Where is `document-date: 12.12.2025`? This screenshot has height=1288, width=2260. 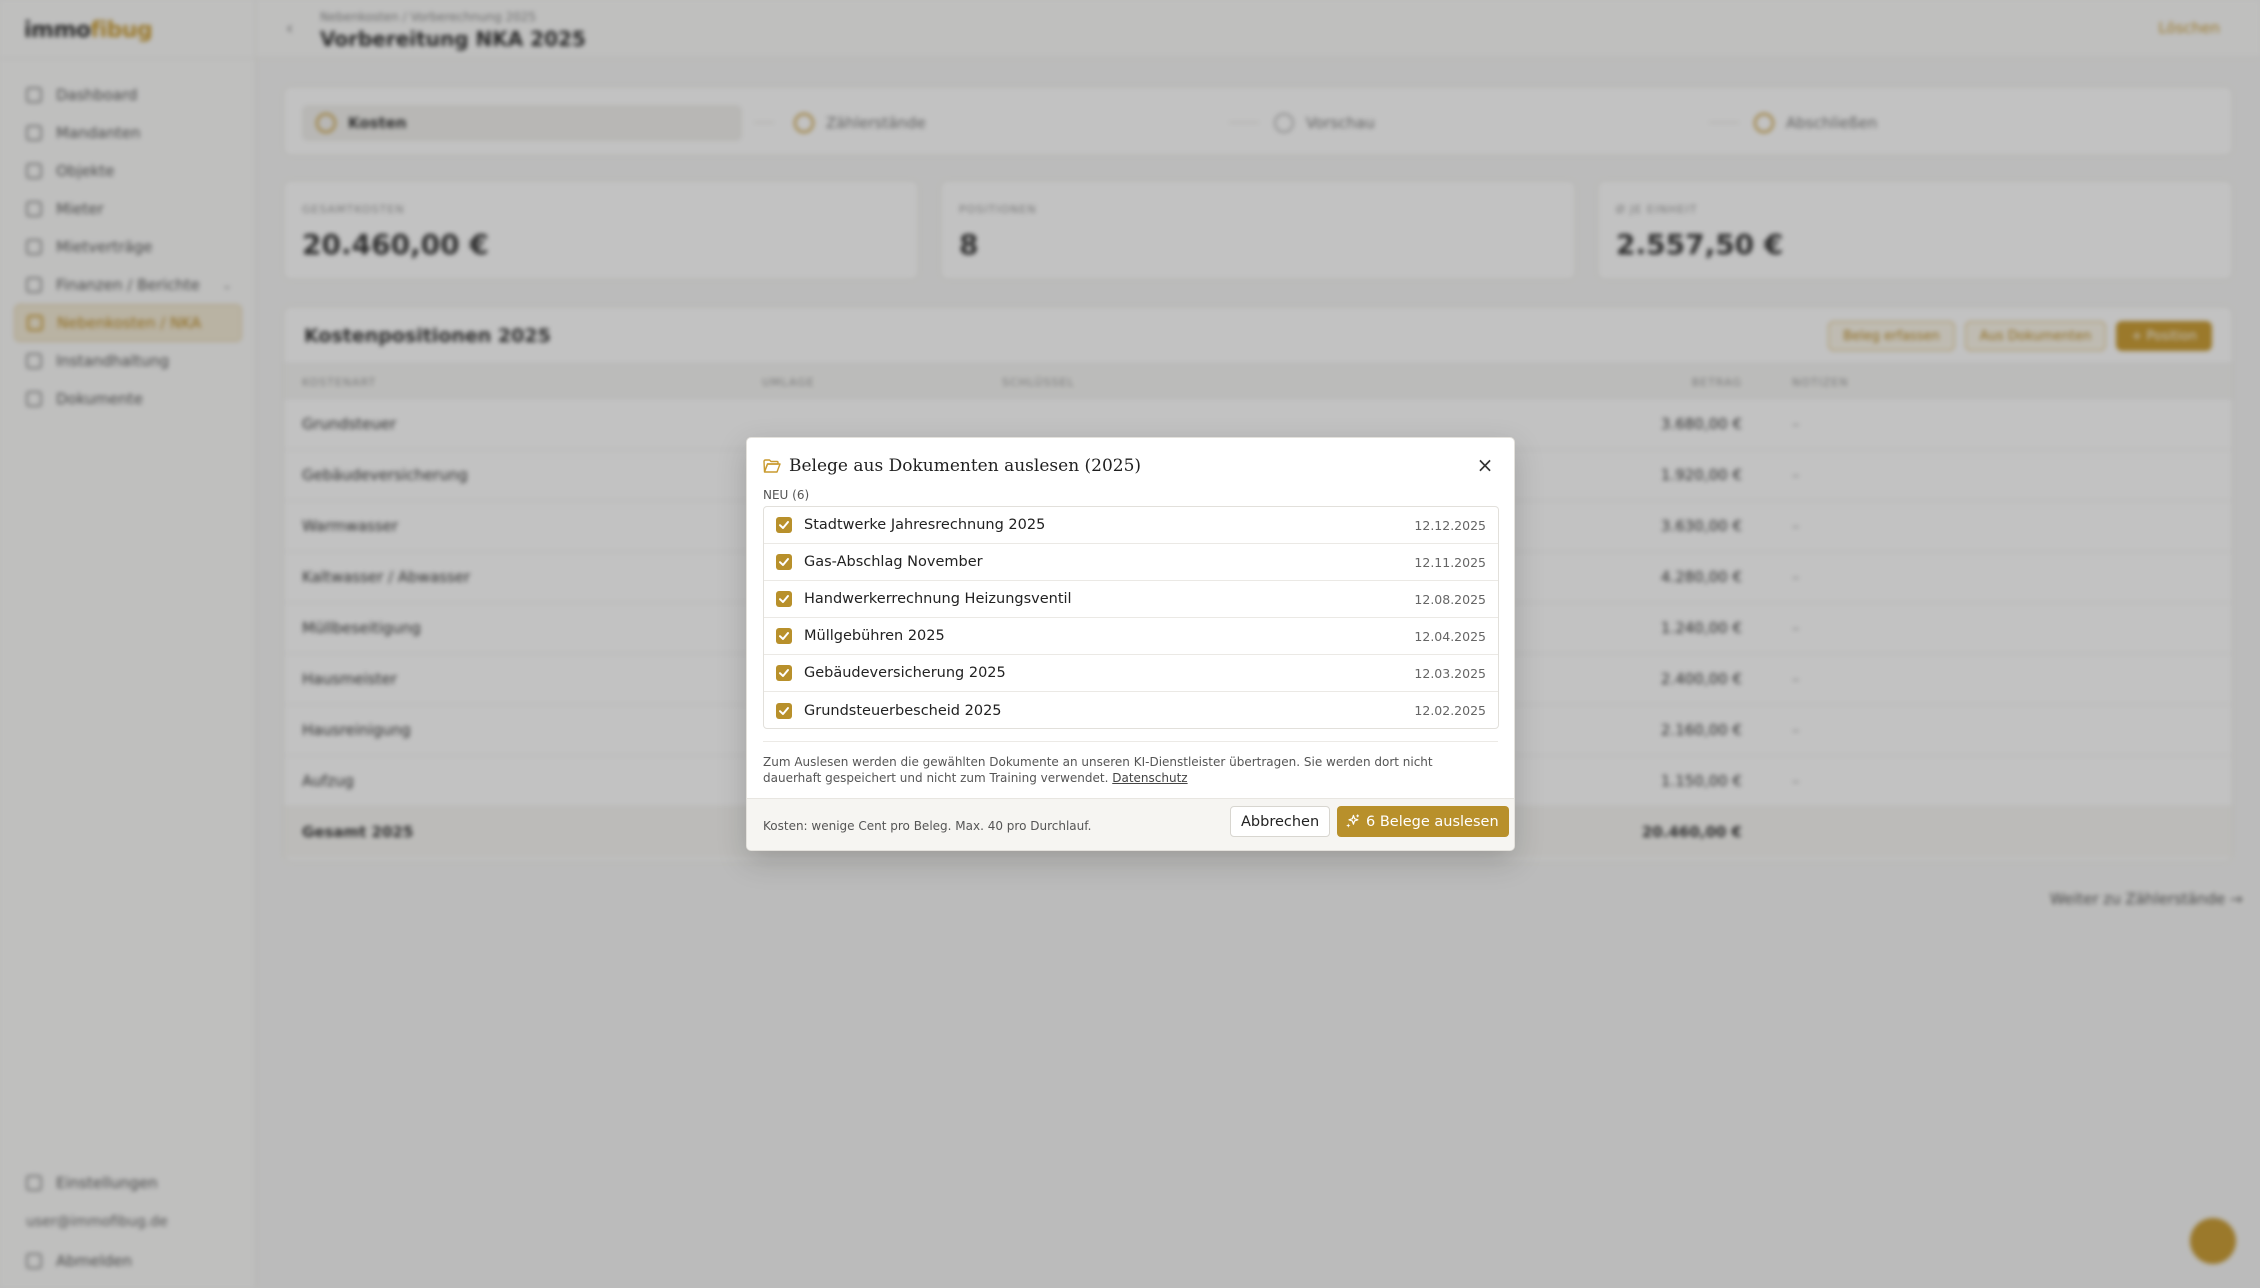
document-date: 12.12.2025 is located at coordinates (1450, 525).